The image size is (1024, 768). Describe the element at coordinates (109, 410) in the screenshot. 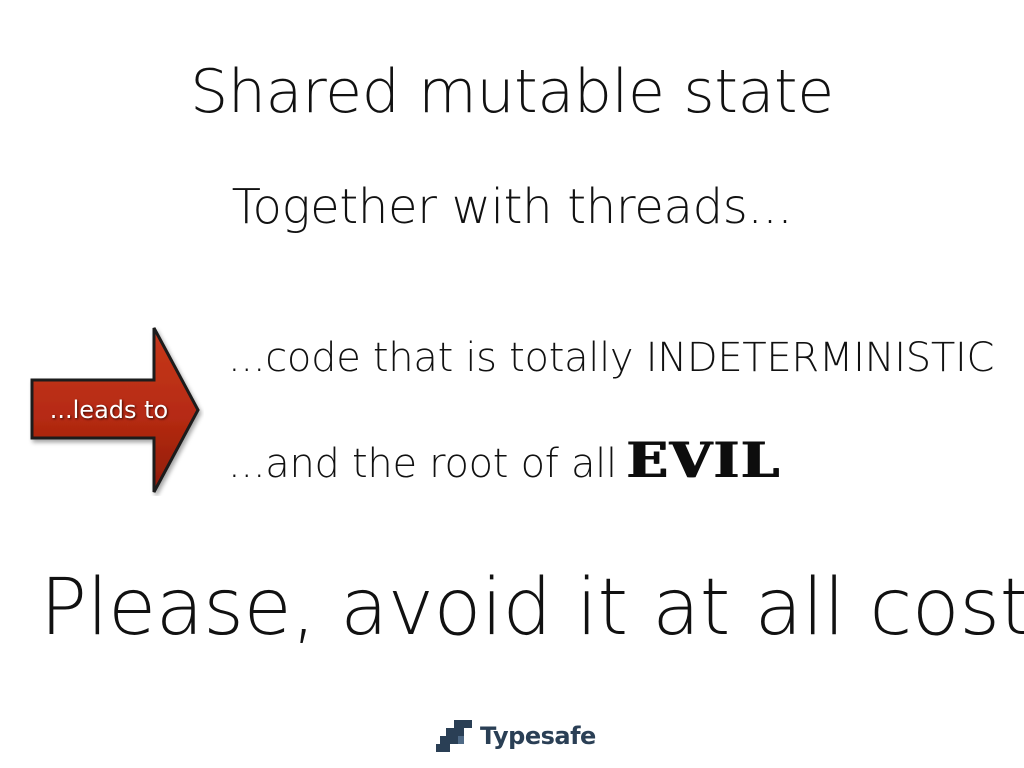

I see `arrow-label: ...leads to` at that location.